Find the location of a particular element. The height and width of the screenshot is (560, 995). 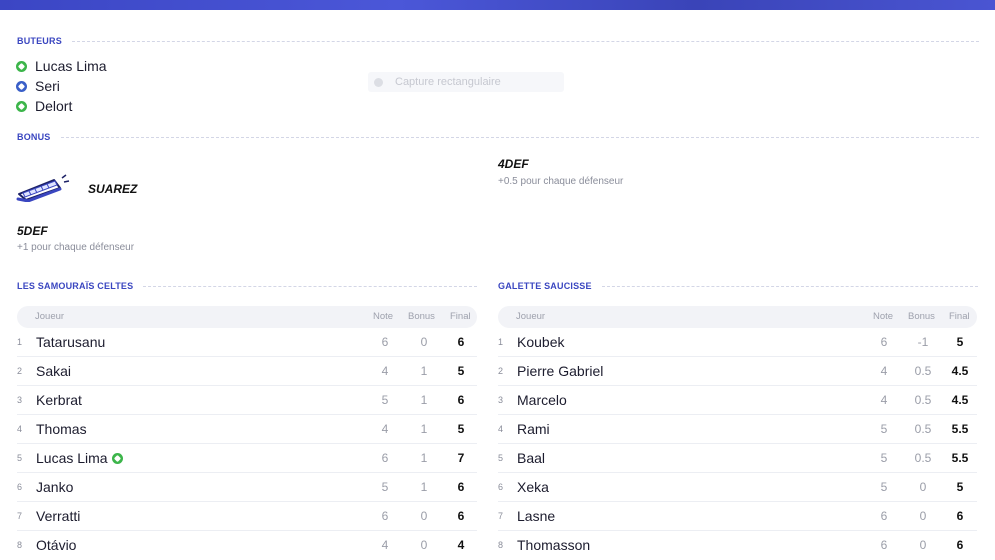

scorers-section-header: BUTEURS is located at coordinates (498, 41).